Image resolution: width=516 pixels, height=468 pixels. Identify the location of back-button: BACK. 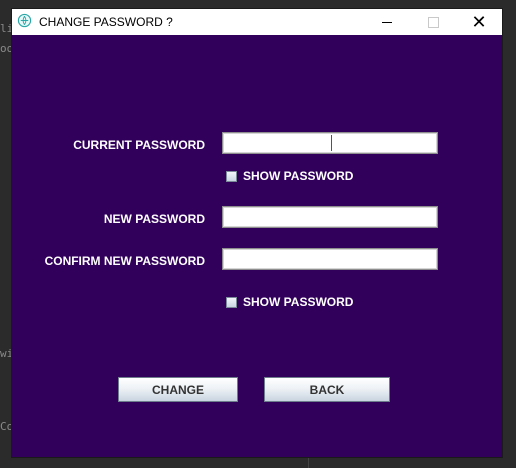
(327, 389).